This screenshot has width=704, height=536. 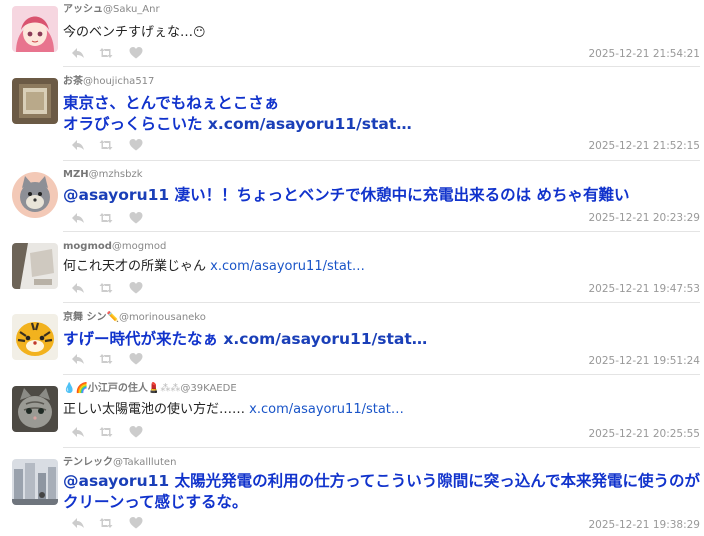 I want to click on post-text: 今のベンチすげぇな…😶, so click(x=378, y=32).